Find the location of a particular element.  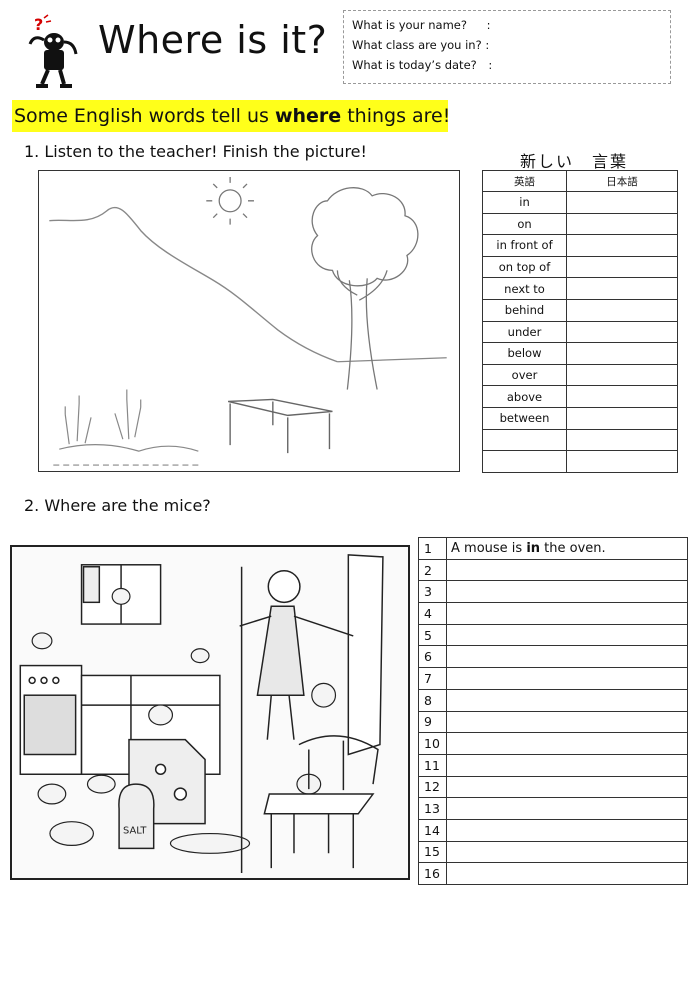

mice-answer-row: 13 is located at coordinates (553, 808).